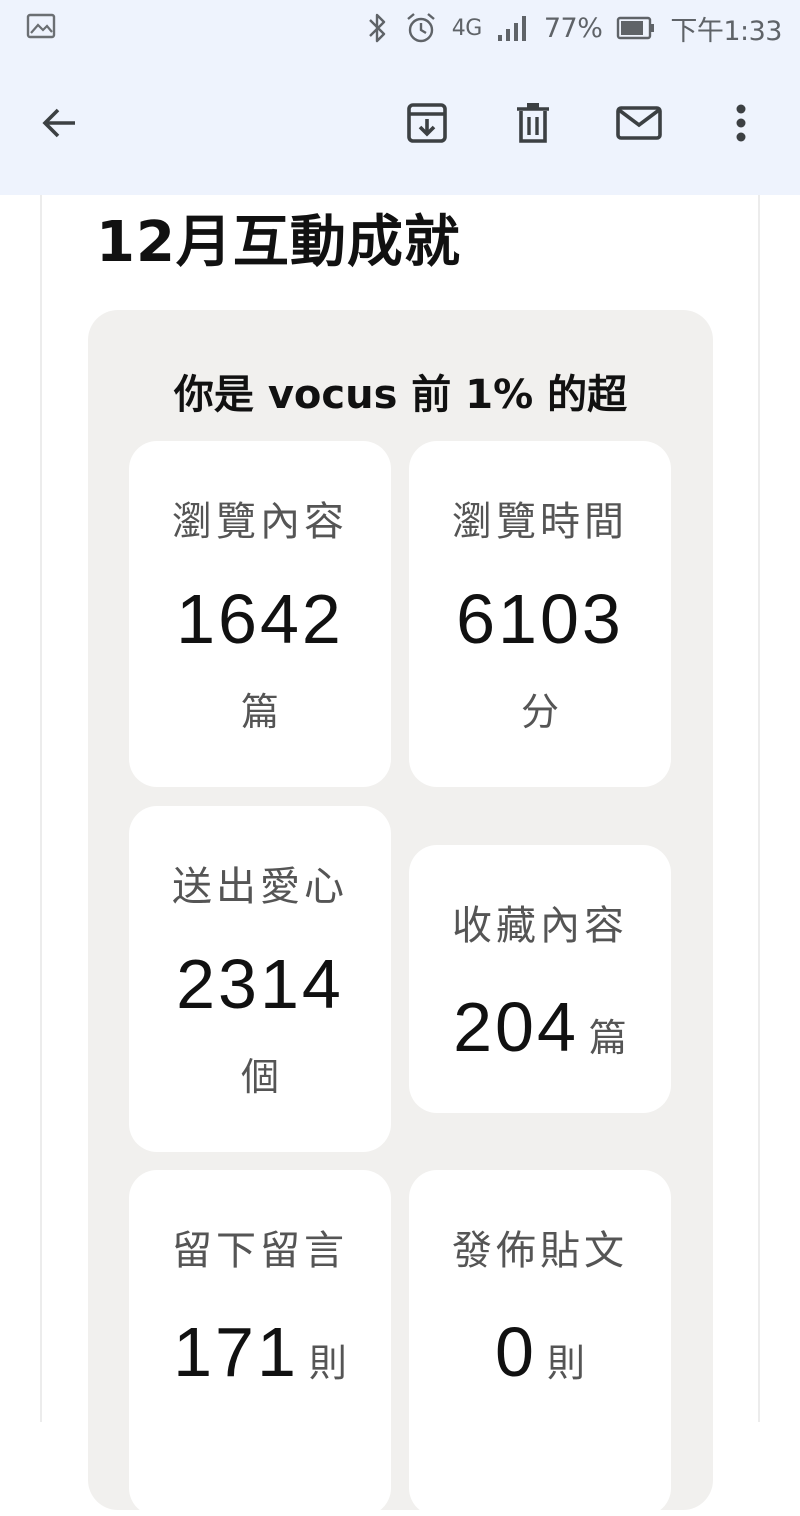 The image size is (800, 1516). Describe the element at coordinates (400, 28) in the screenshot. I see `status-bar: 4G 77% 下午1:33` at that location.